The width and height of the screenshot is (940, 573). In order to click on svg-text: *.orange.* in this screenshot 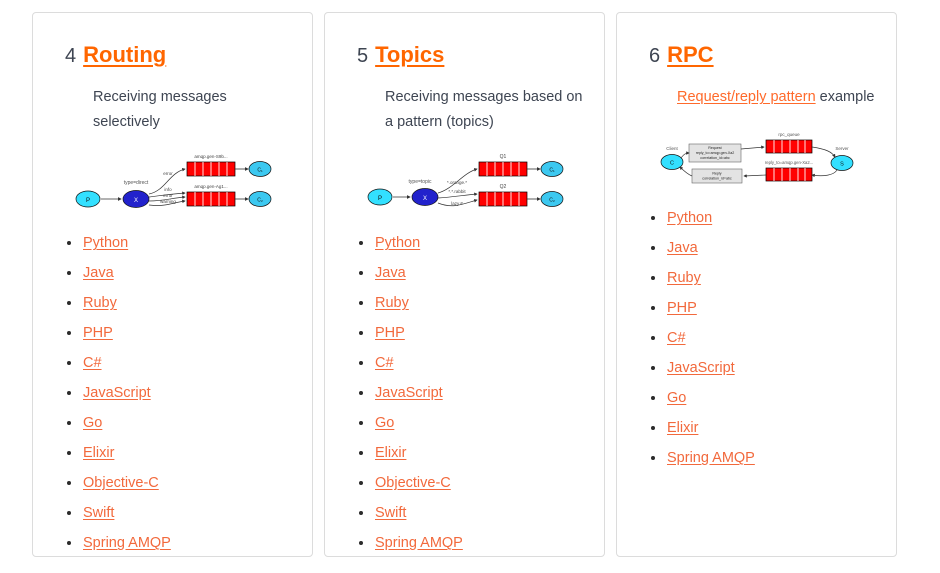, I will do `click(456, 182)`.